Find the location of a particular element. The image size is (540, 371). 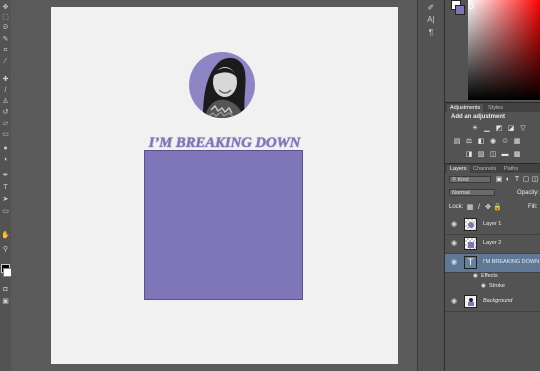

layer-name: Layer 1 is located at coordinates (492, 224).